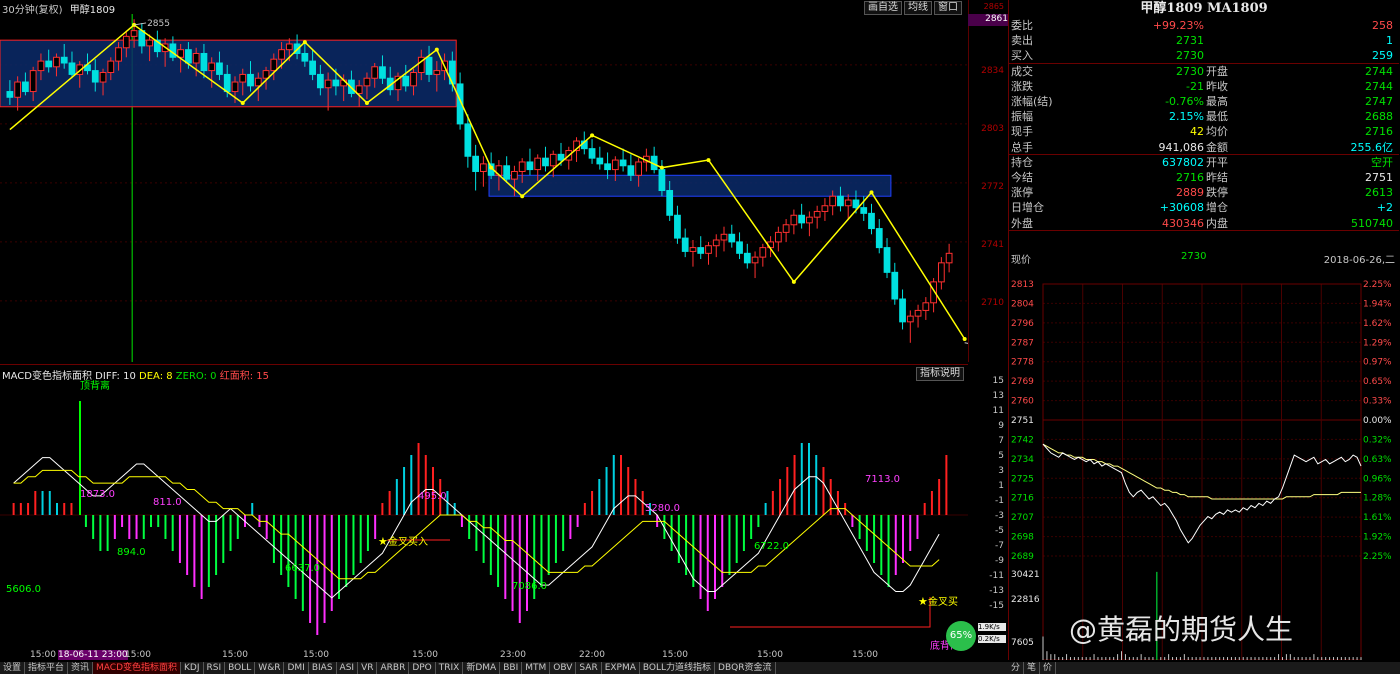  What do you see at coordinates (511, 668) in the screenshot?
I see `indicator-tab: BBI` at bounding box center [511, 668].